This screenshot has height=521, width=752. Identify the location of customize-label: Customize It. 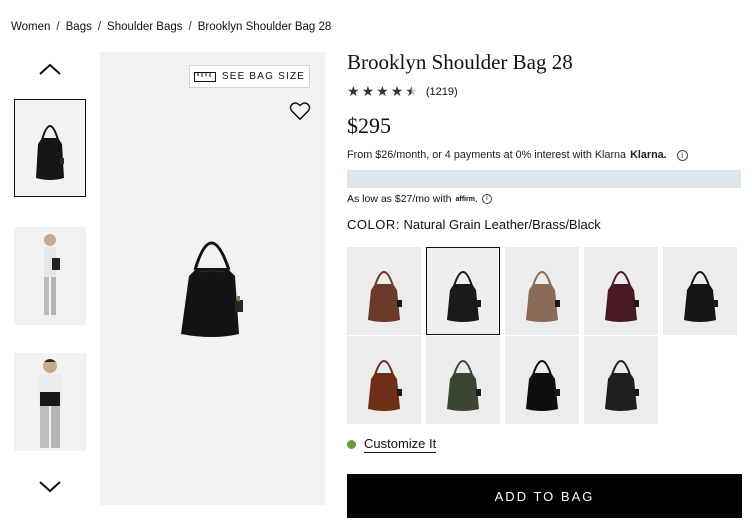
(400, 444).